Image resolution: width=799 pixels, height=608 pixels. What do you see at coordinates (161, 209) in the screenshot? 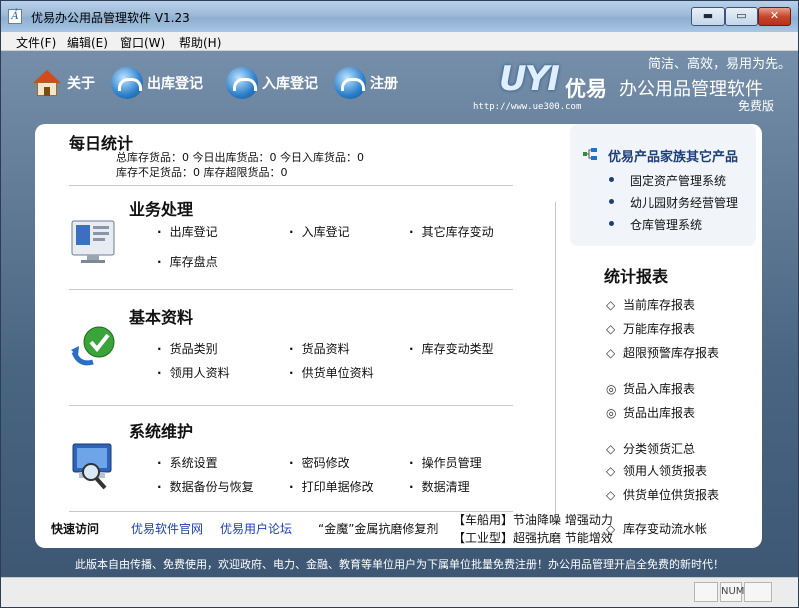
I see `business-title: 业务处理` at bounding box center [161, 209].